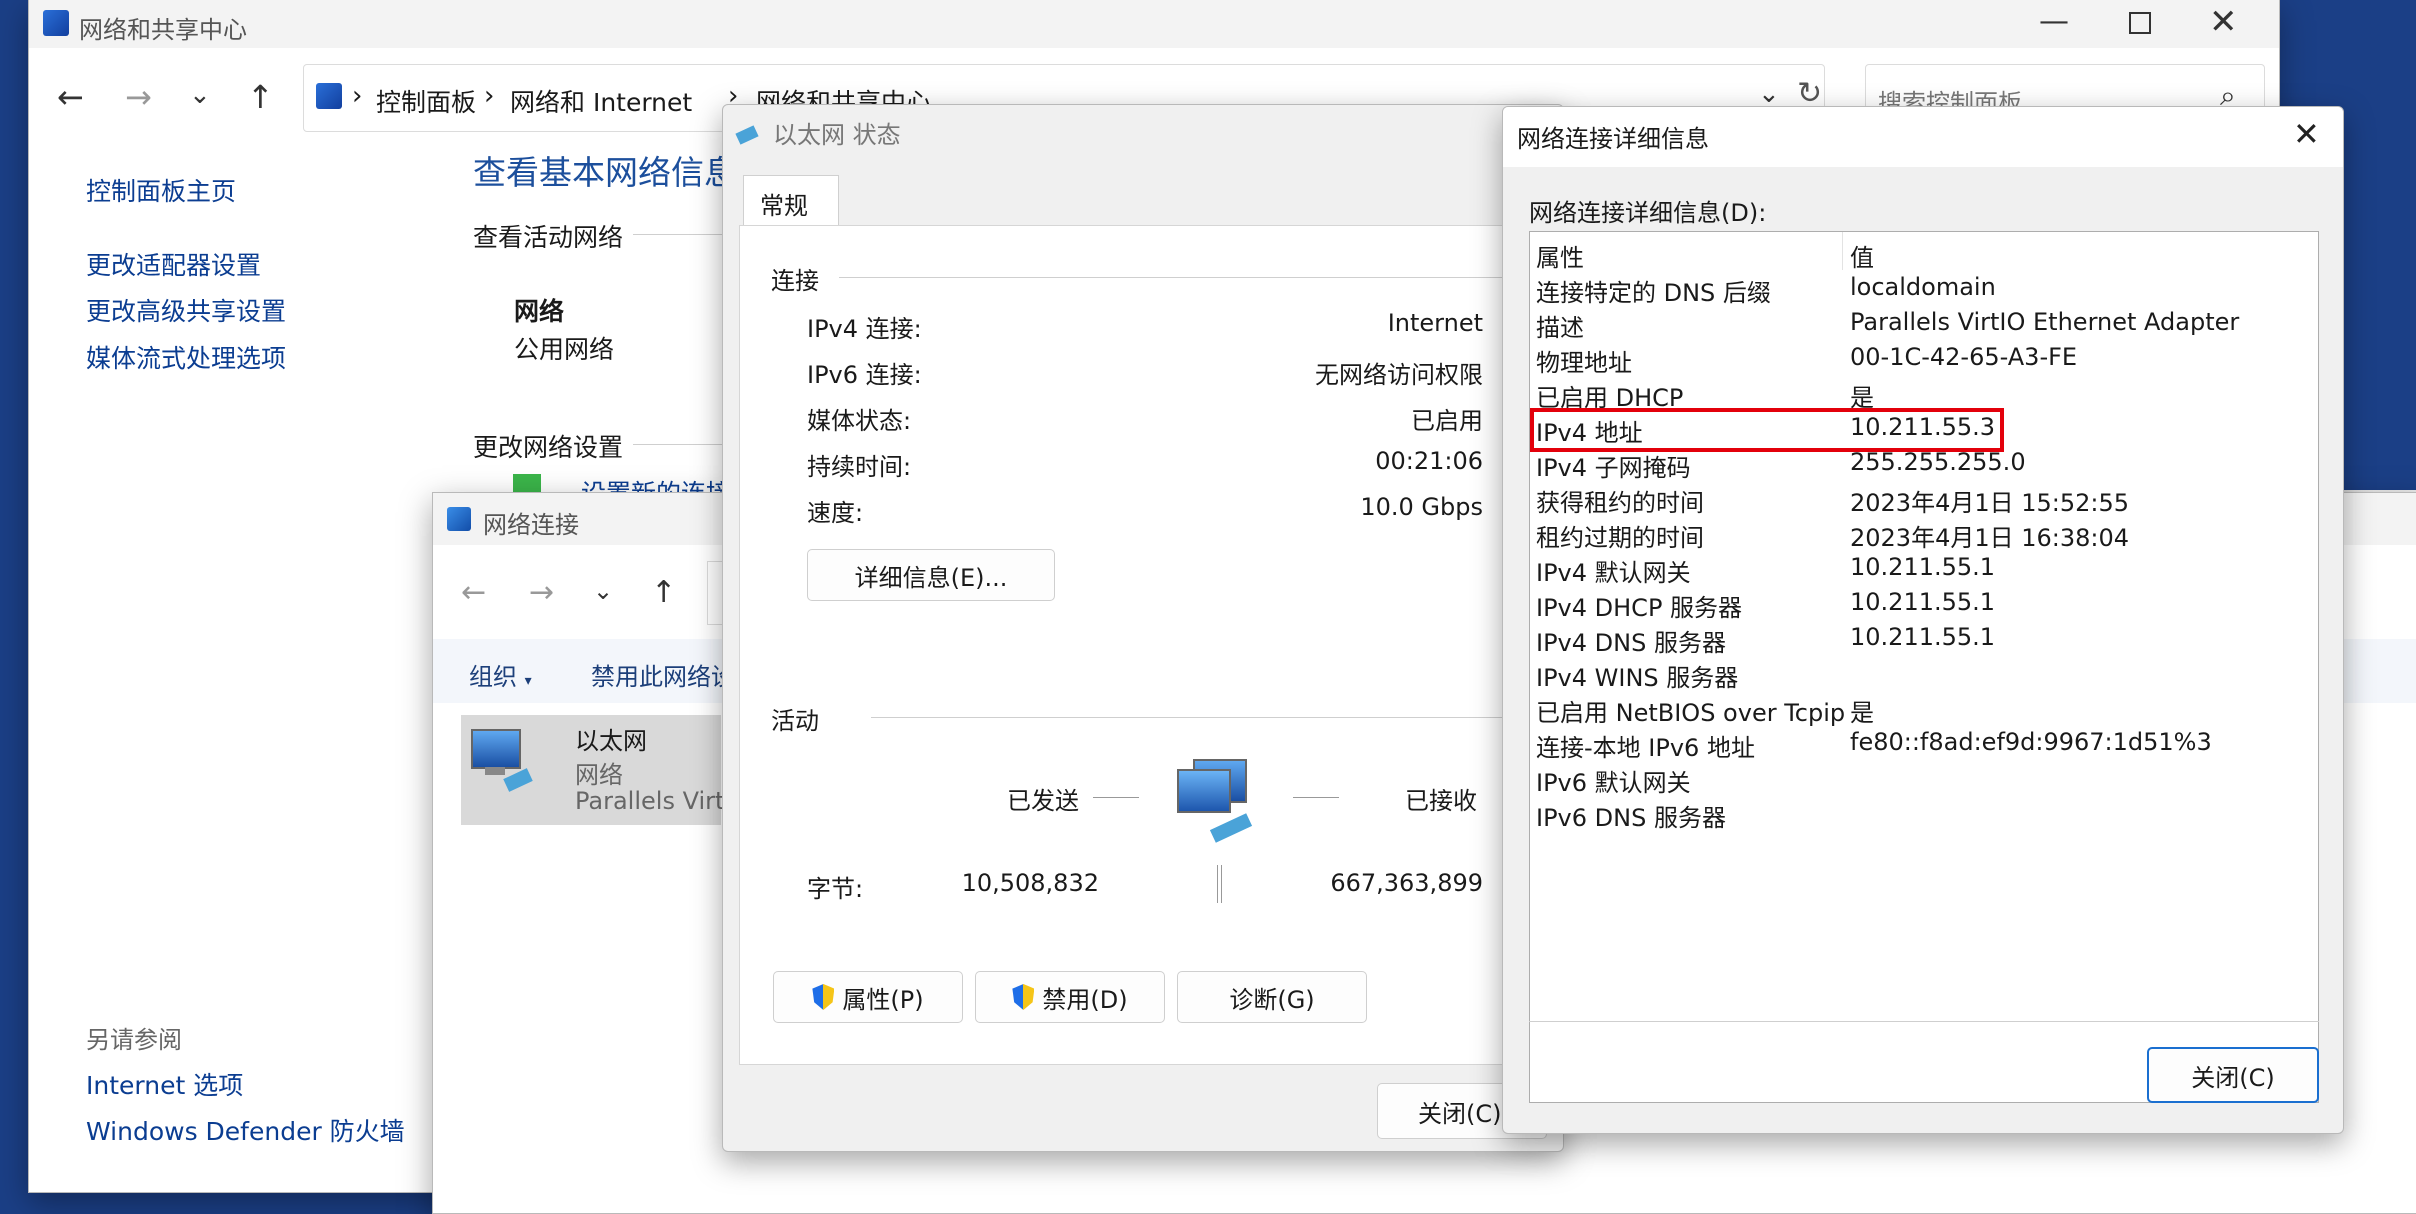 This screenshot has width=2416, height=1214. What do you see at coordinates (1648, 213) in the screenshot?
I see `details-list-label: 网络连接详细信息(D):` at bounding box center [1648, 213].